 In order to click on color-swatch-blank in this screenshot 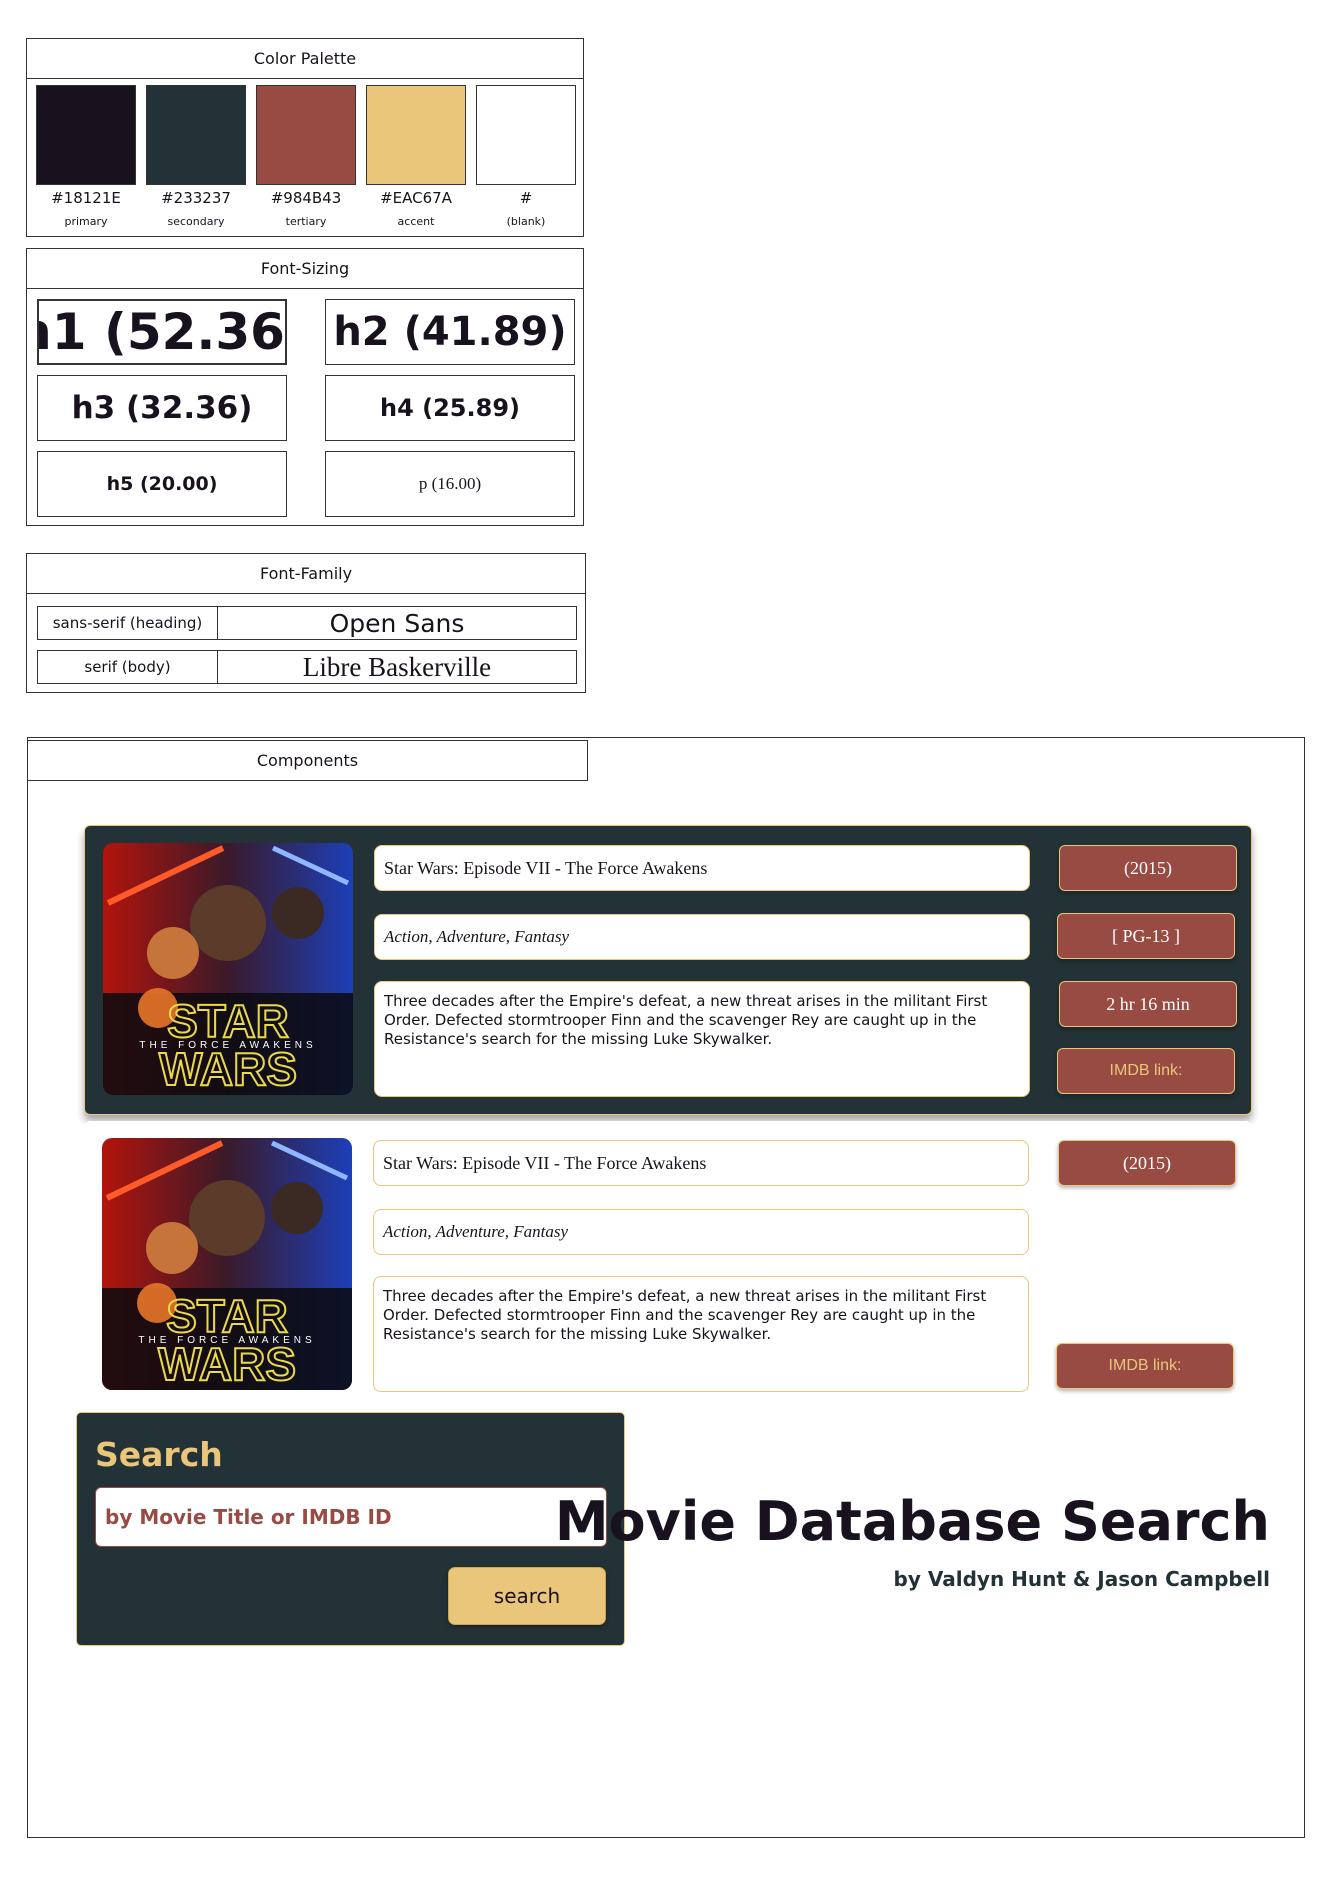, I will do `click(526, 135)`.